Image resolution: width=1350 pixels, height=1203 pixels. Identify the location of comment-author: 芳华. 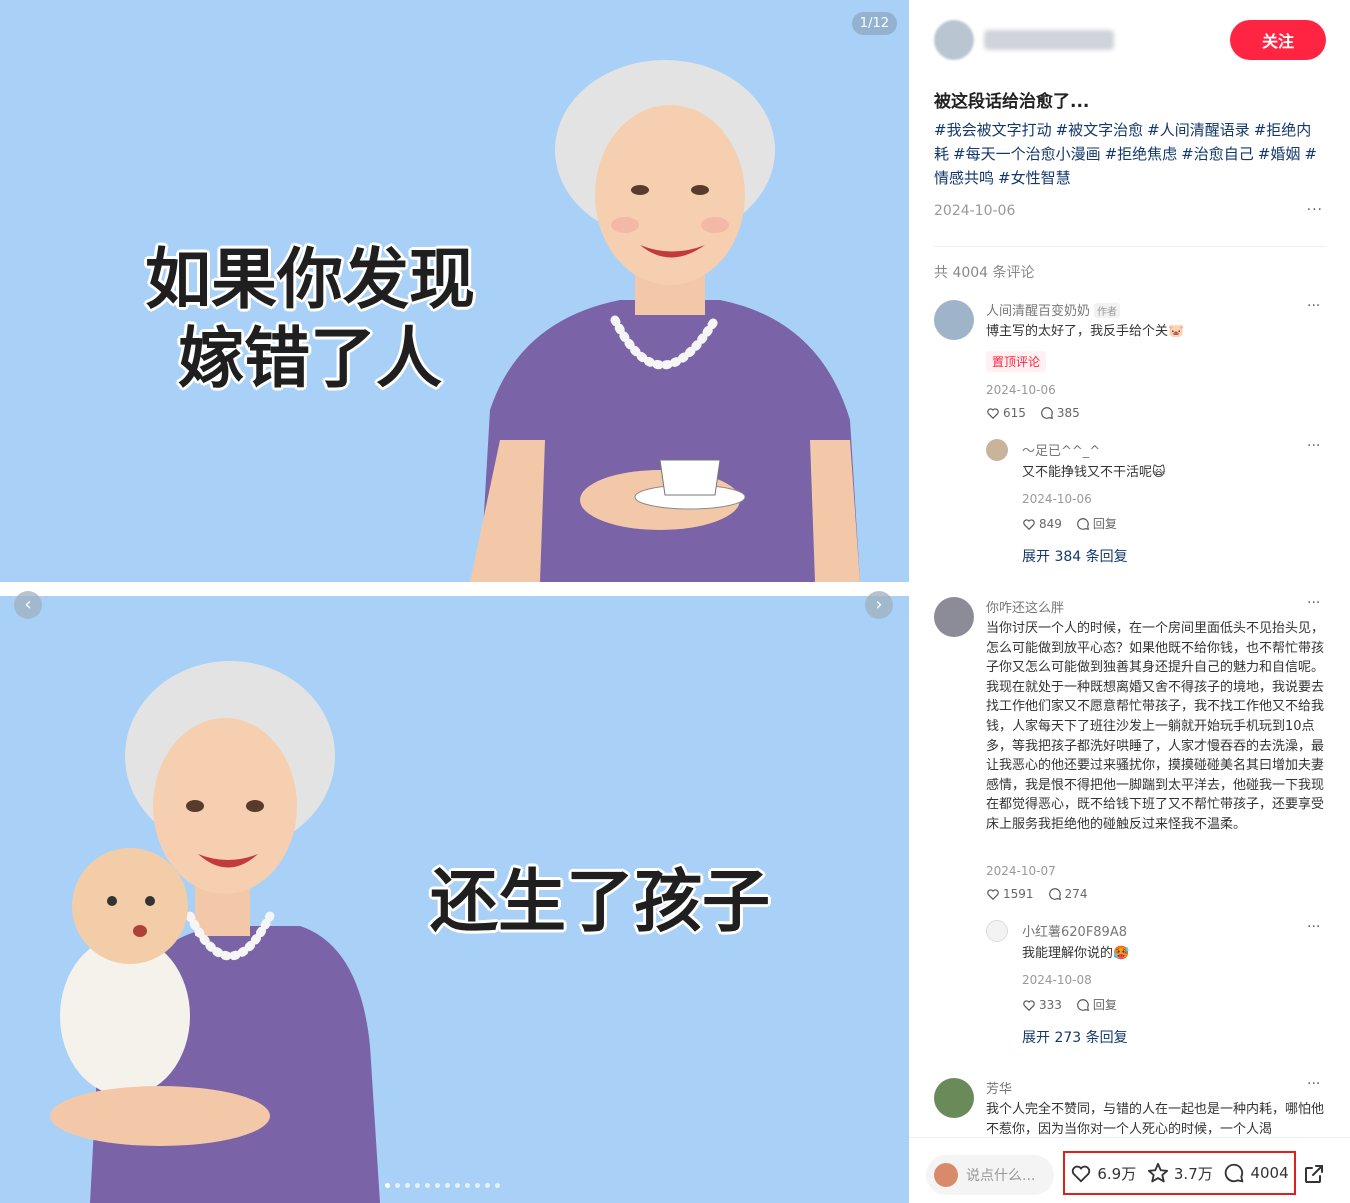
(999, 1087).